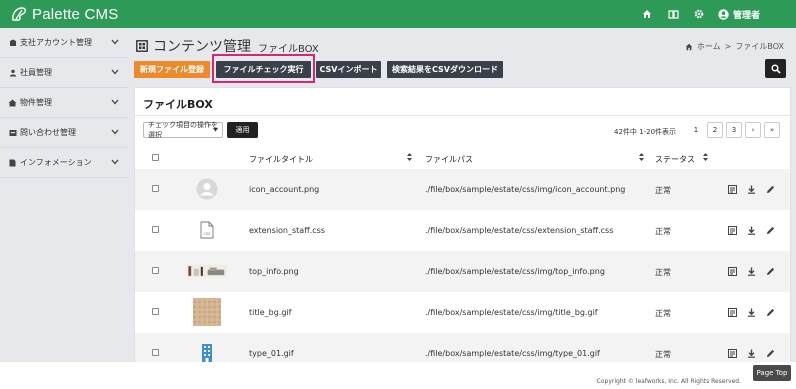 This screenshot has height=389, width=796. Describe the element at coordinates (207, 312) in the screenshot. I see `fabric-texture-thumbnail` at that location.